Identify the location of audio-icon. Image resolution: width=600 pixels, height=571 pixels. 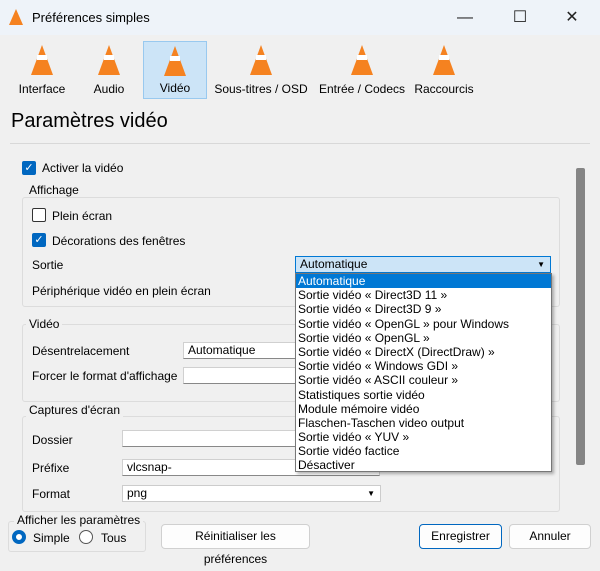
(109, 60).